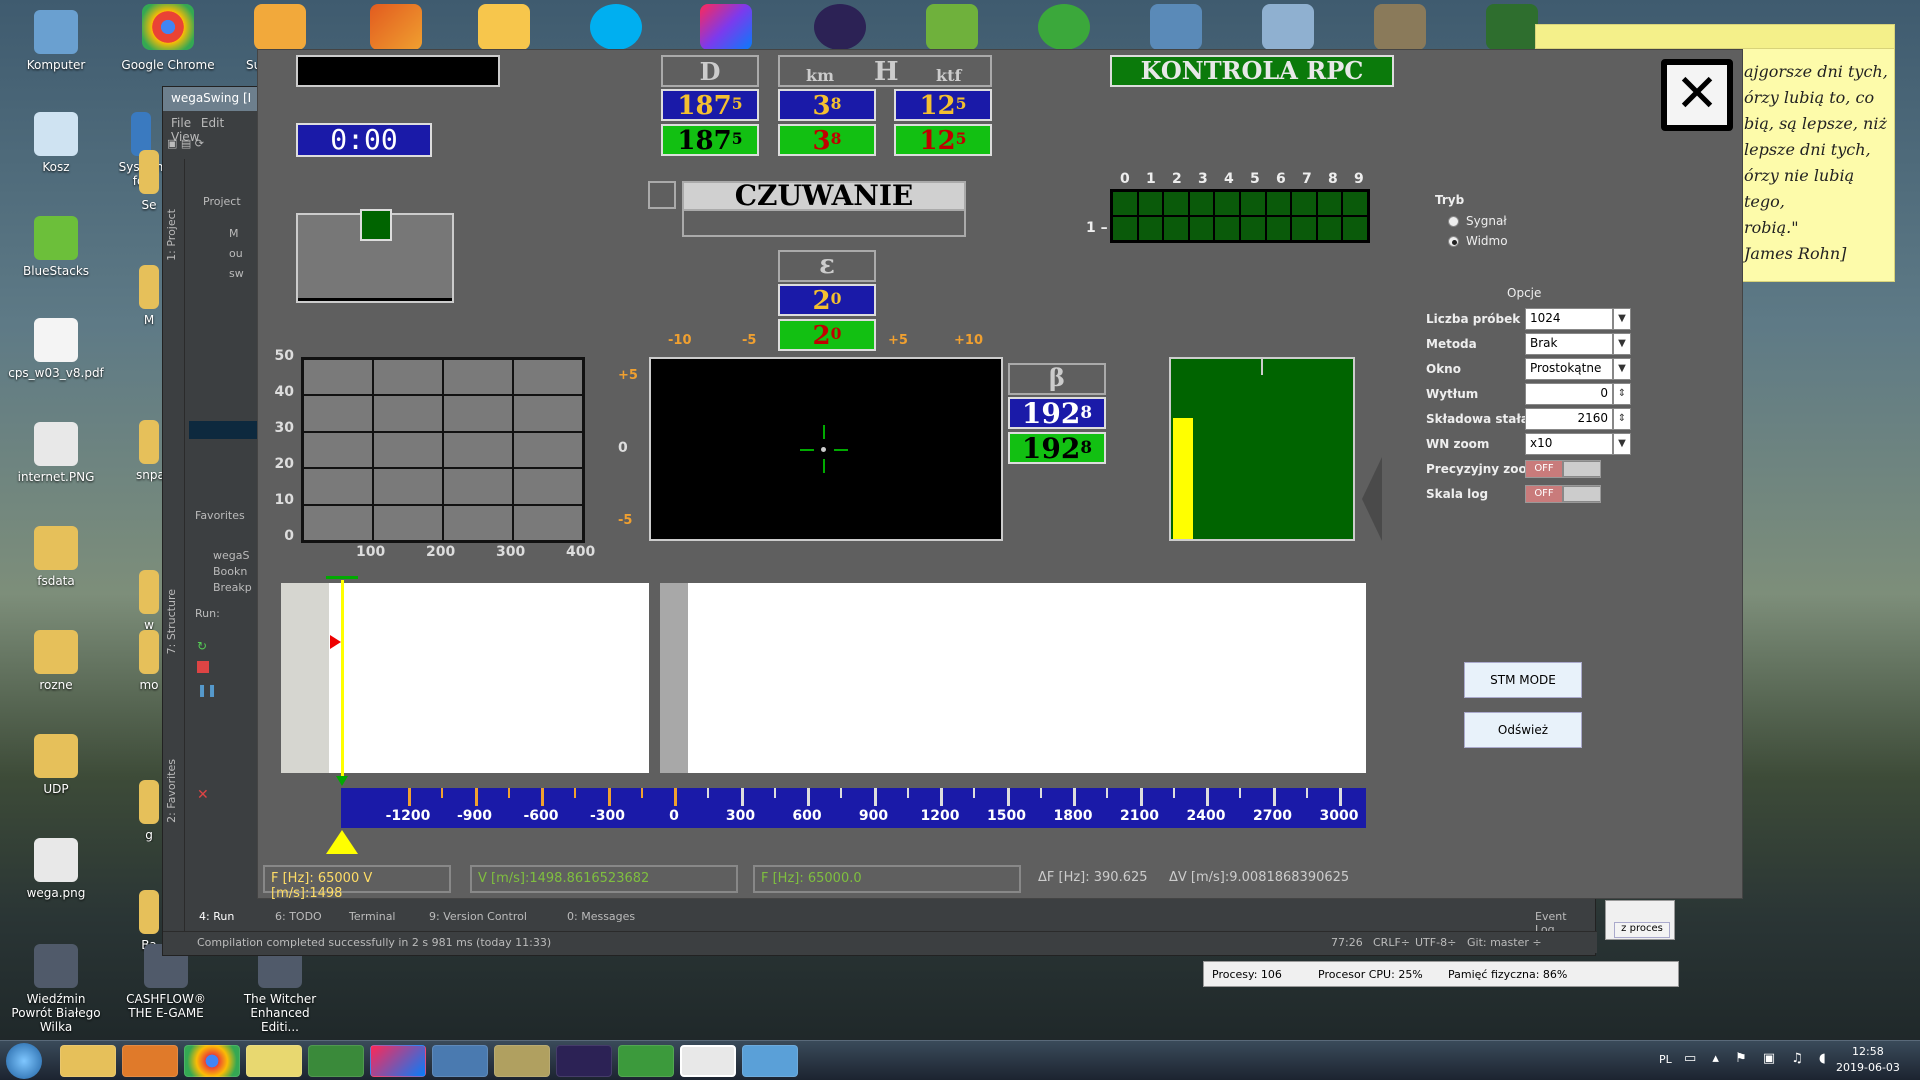 The image size is (1920, 1080). Describe the element at coordinates (212, 123) in the screenshot. I see `menu-edit: Edit` at that location.